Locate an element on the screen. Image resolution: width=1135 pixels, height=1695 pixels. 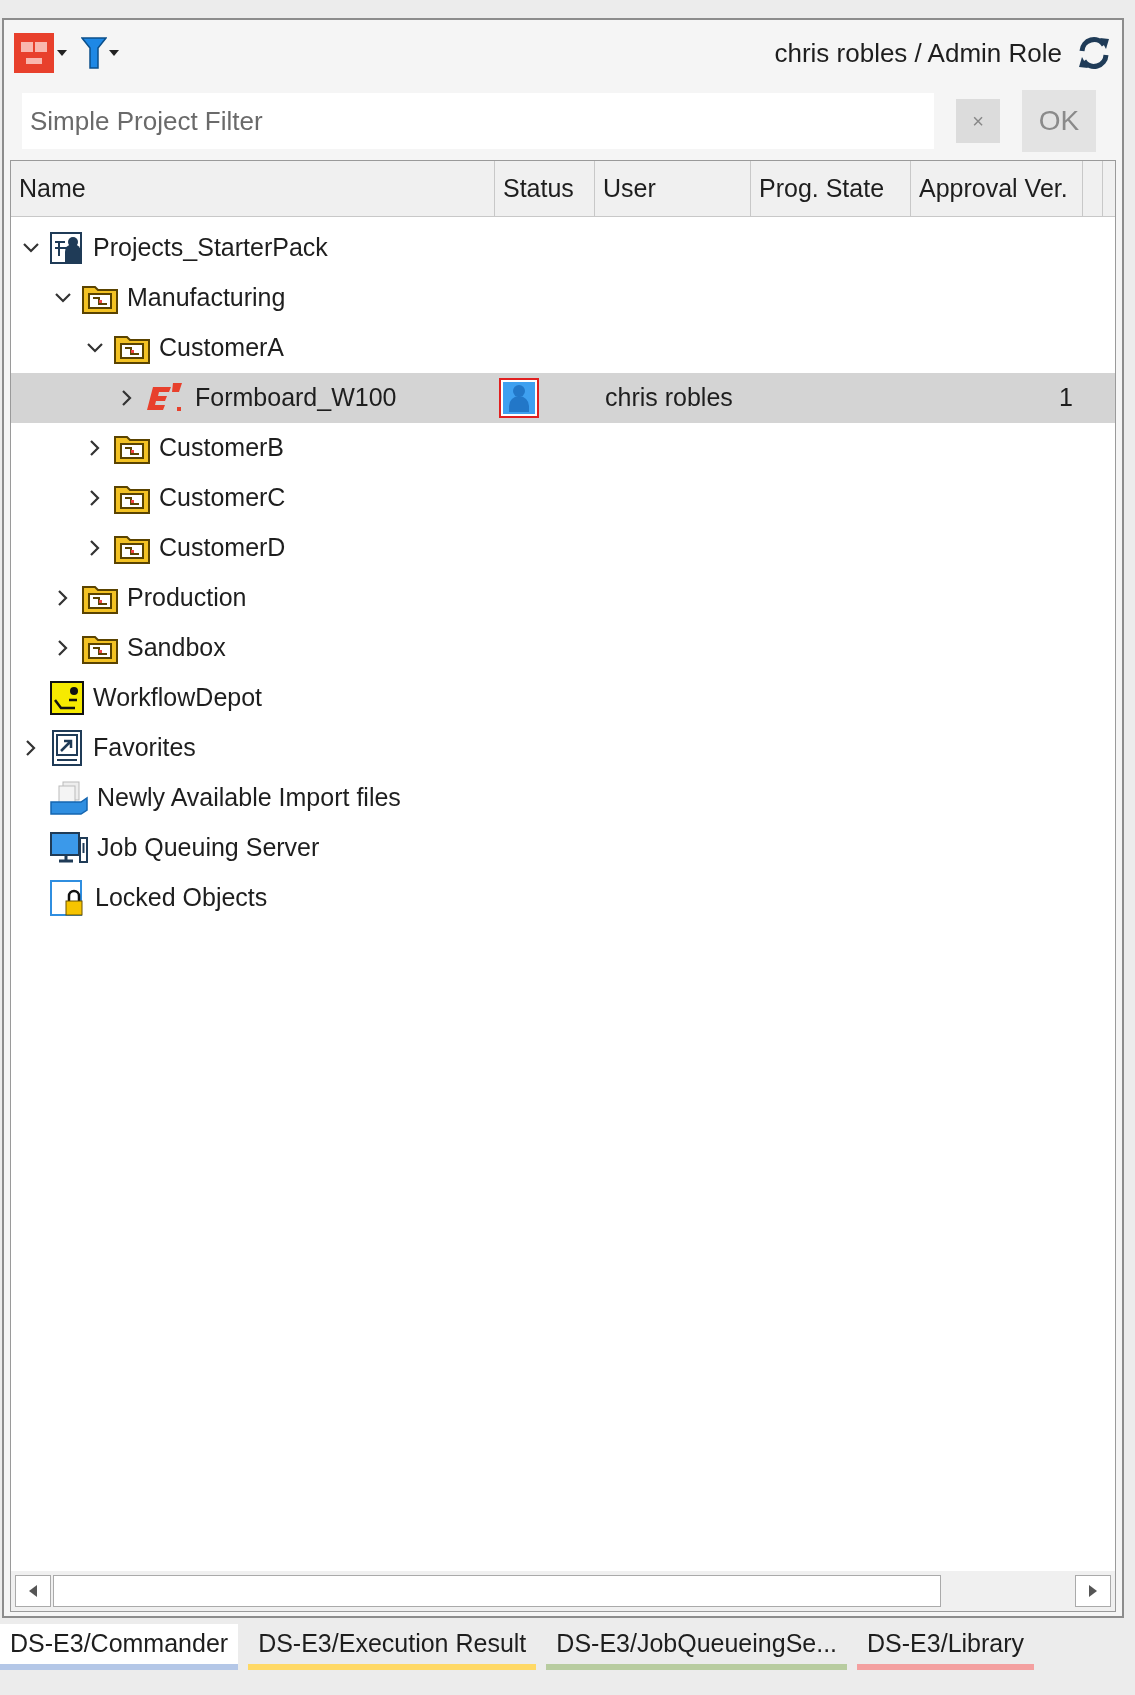
app-logo-icon is located at coordinates (34, 53).